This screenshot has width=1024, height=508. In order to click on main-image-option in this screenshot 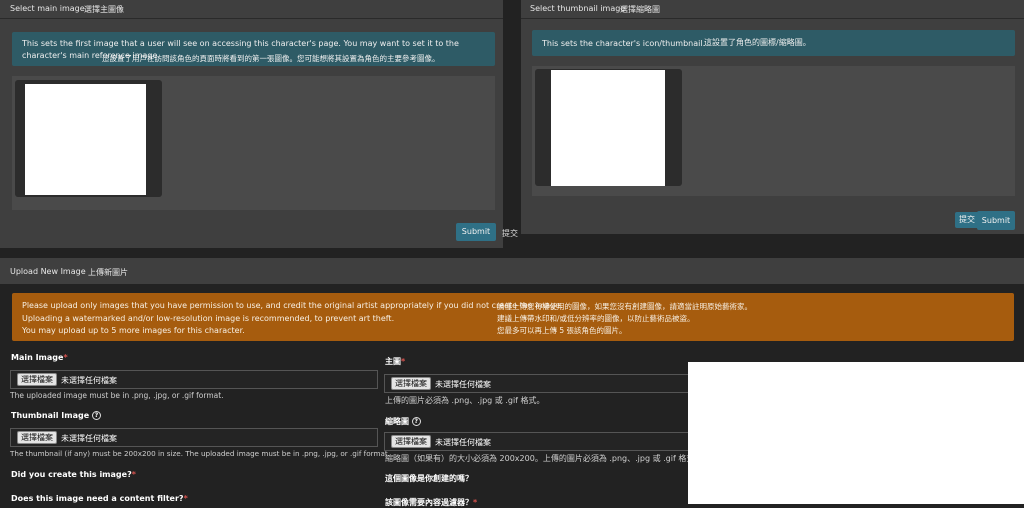, I will do `click(88, 138)`.